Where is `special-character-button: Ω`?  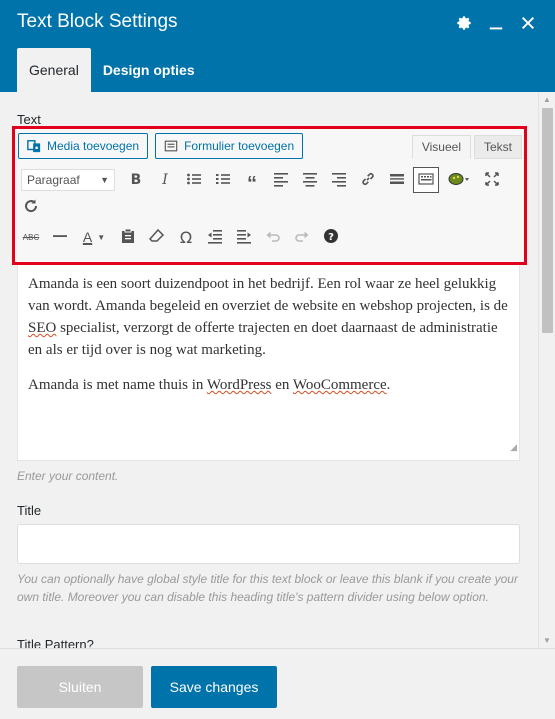
special-character-button: Ω is located at coordinates (186, 237).